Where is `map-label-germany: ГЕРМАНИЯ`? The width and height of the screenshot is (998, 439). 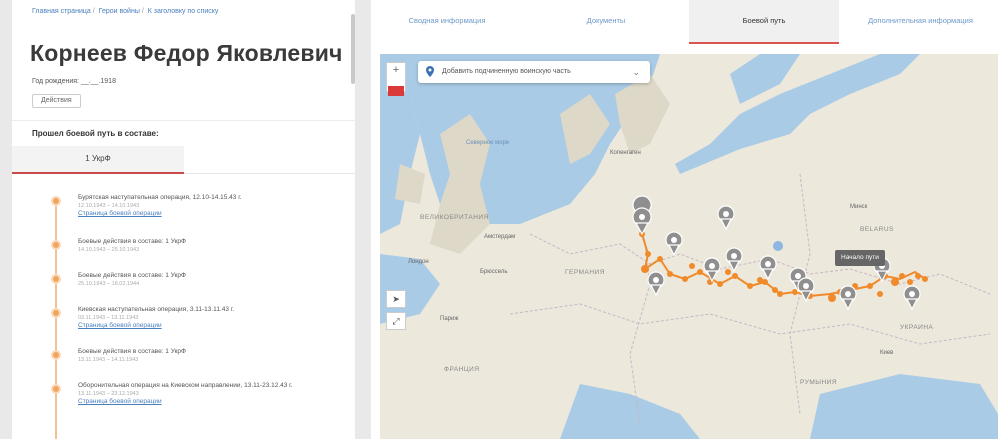 map-label-germany: ГЕРМАНИЯ is located at coordinates (585, 272).